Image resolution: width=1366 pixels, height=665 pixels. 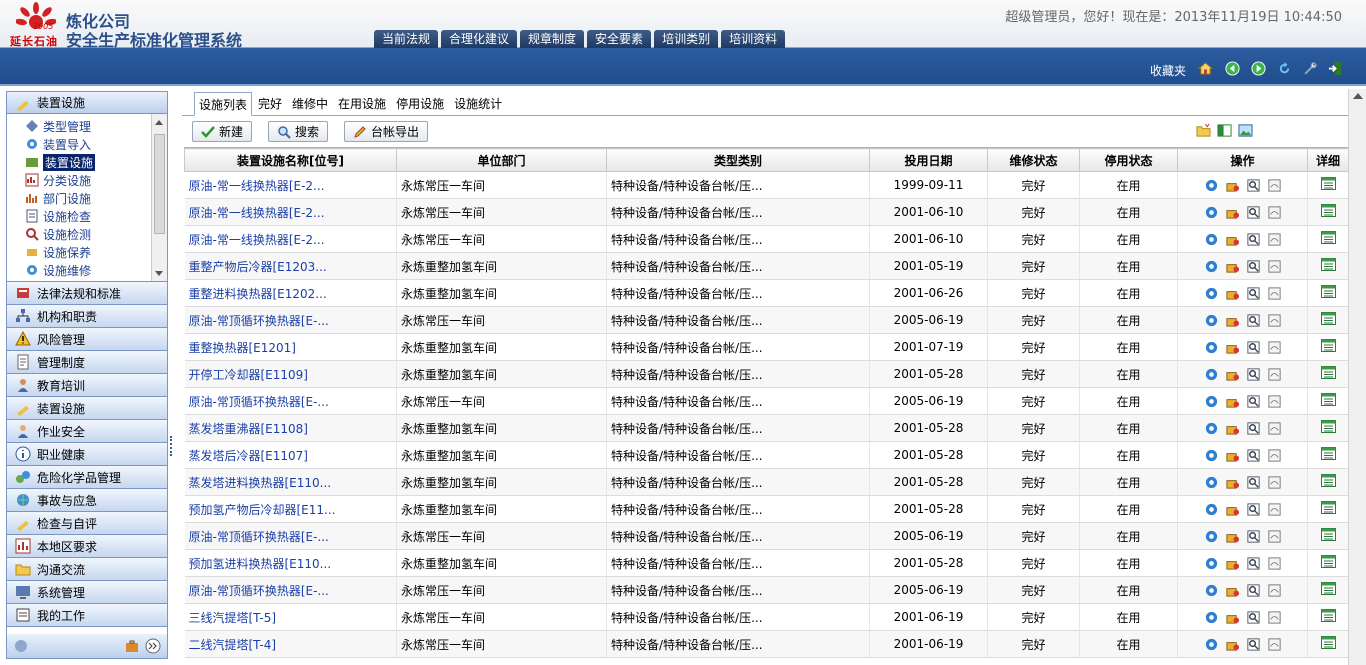 I want to click on expand-chevron-icon, so click(x=153, y=646).